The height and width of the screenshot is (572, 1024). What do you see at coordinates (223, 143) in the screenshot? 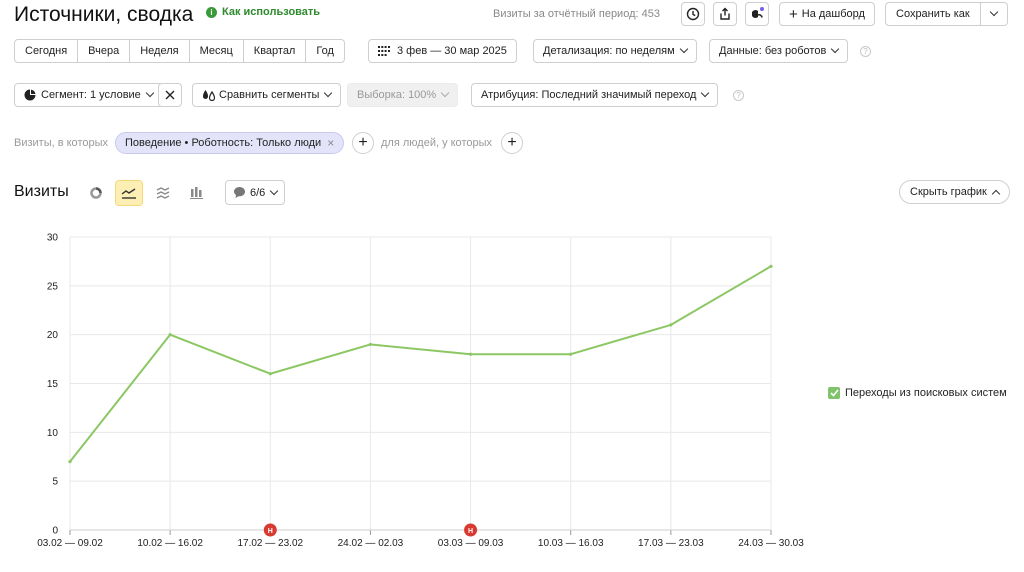
I see `filter-chip-label: Поведение • Роботность: Только люди` at bounding box center [223, 143].